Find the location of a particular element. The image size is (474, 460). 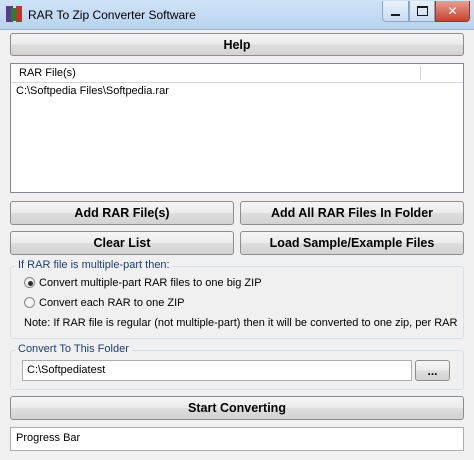

minimize-icon is located at coordinates (395, 14).